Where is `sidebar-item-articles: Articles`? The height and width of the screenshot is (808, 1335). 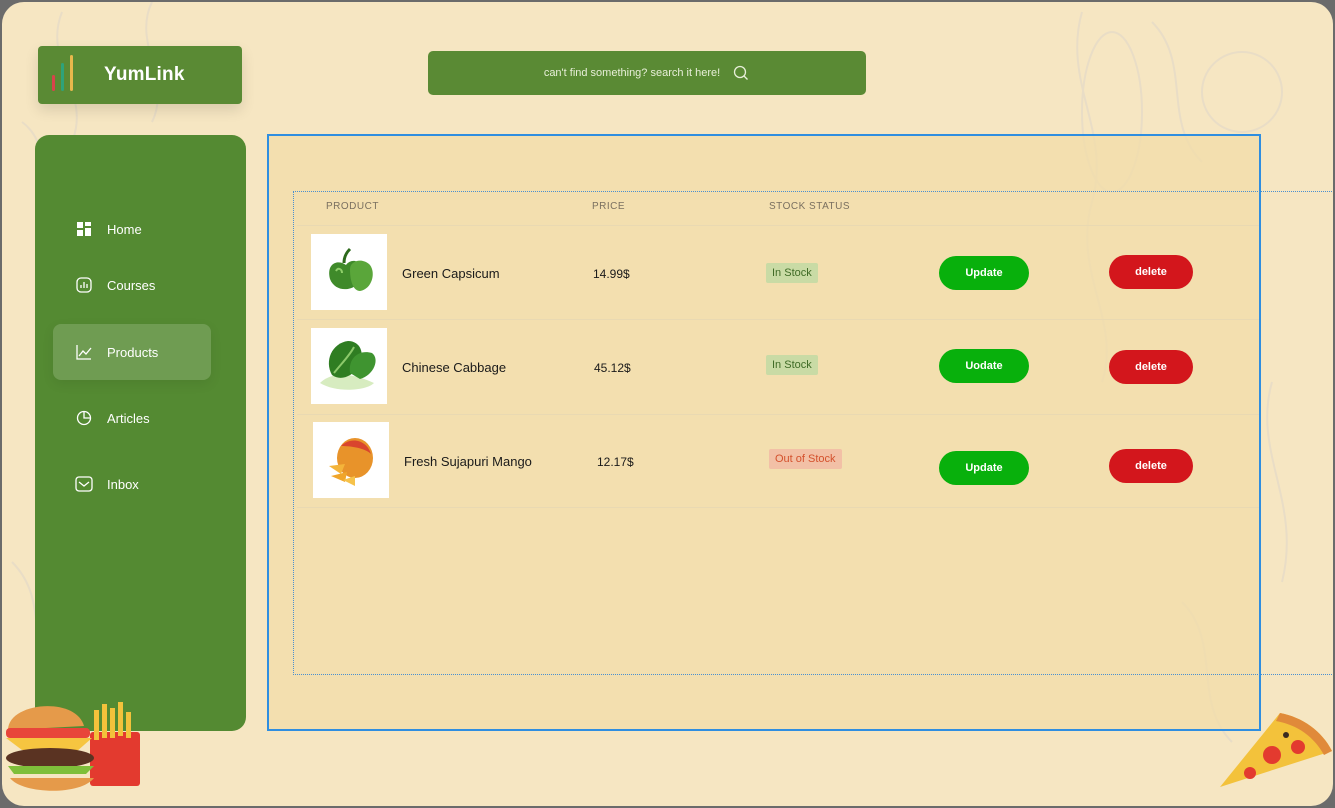 sidebar-item-articles: Articles is located at coordinates (132, 418).